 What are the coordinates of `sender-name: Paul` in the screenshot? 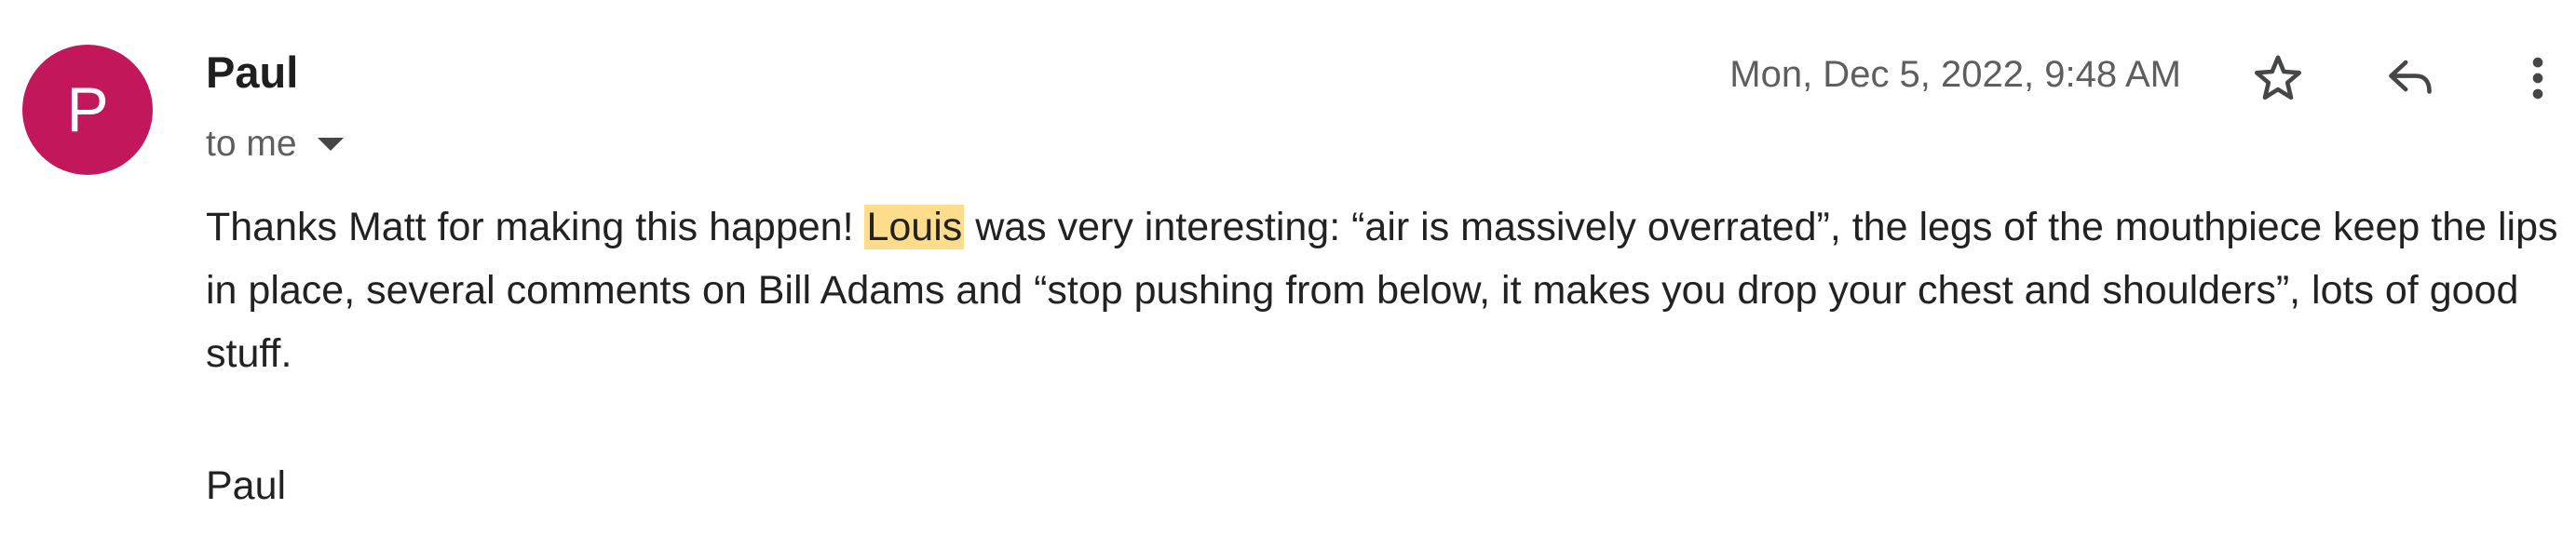 It's located at (252, 72).